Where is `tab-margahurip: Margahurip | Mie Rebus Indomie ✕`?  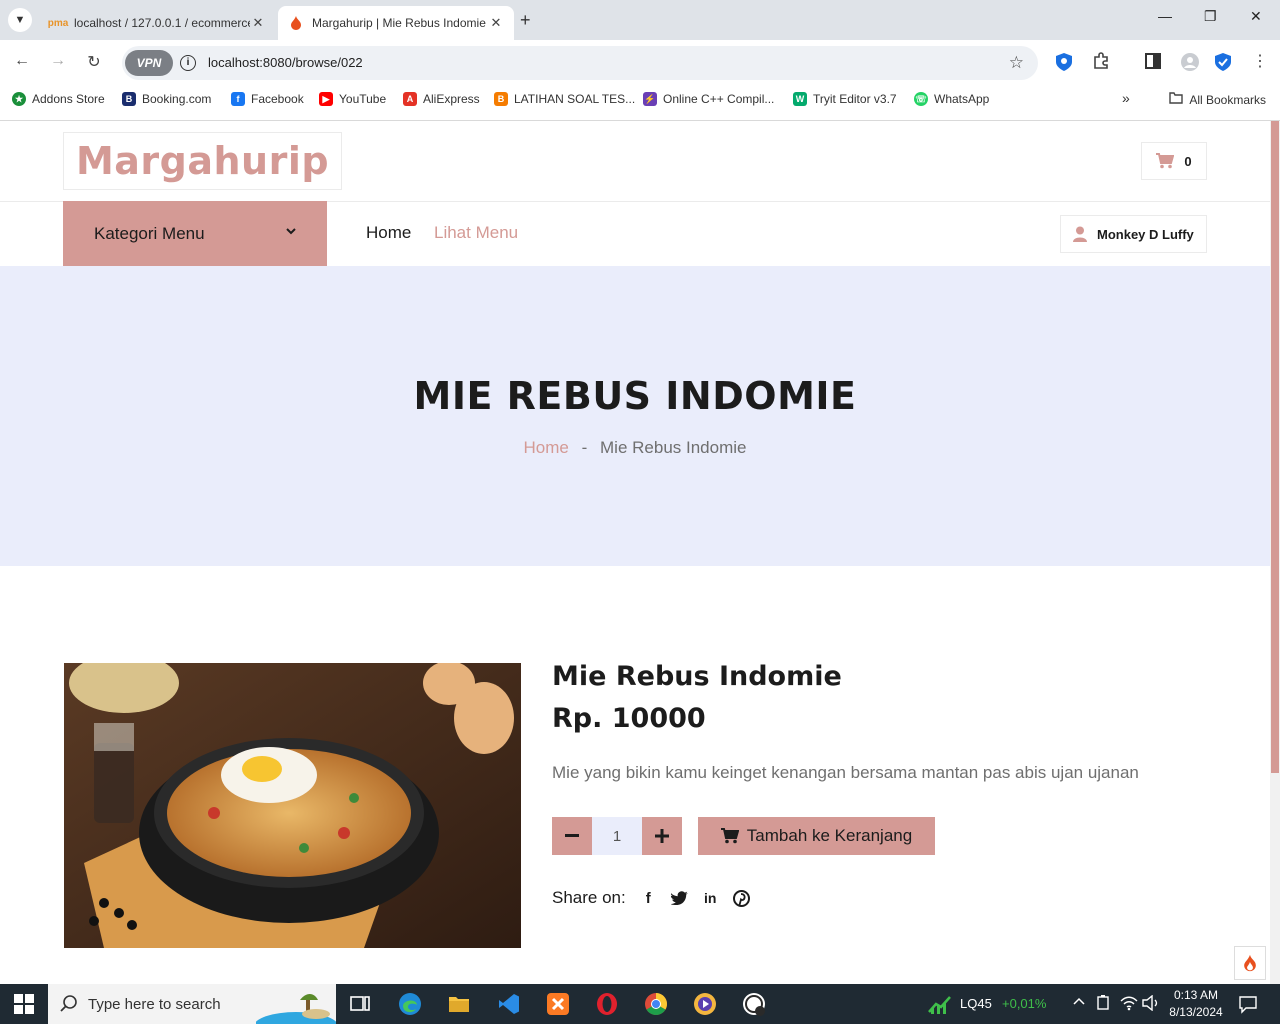 tab-margahurip: Margahurip | Mie Rebus Indomie ✕ is located at coordinates (396, 23).